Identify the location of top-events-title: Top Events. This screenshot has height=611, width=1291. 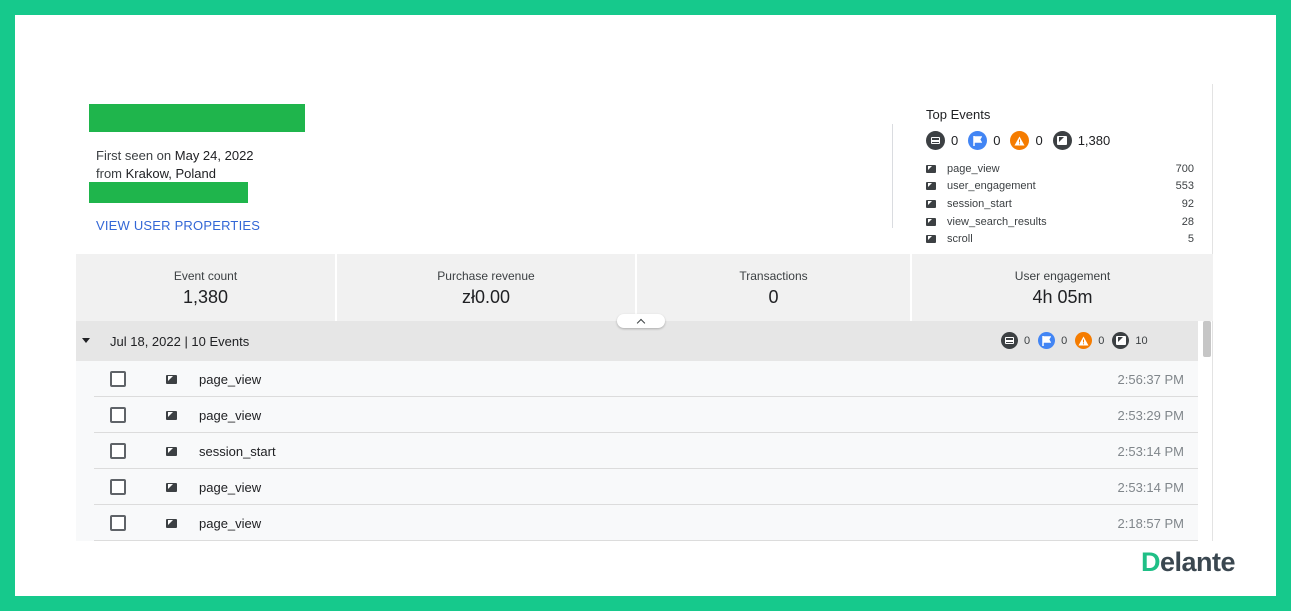
(958, 114).